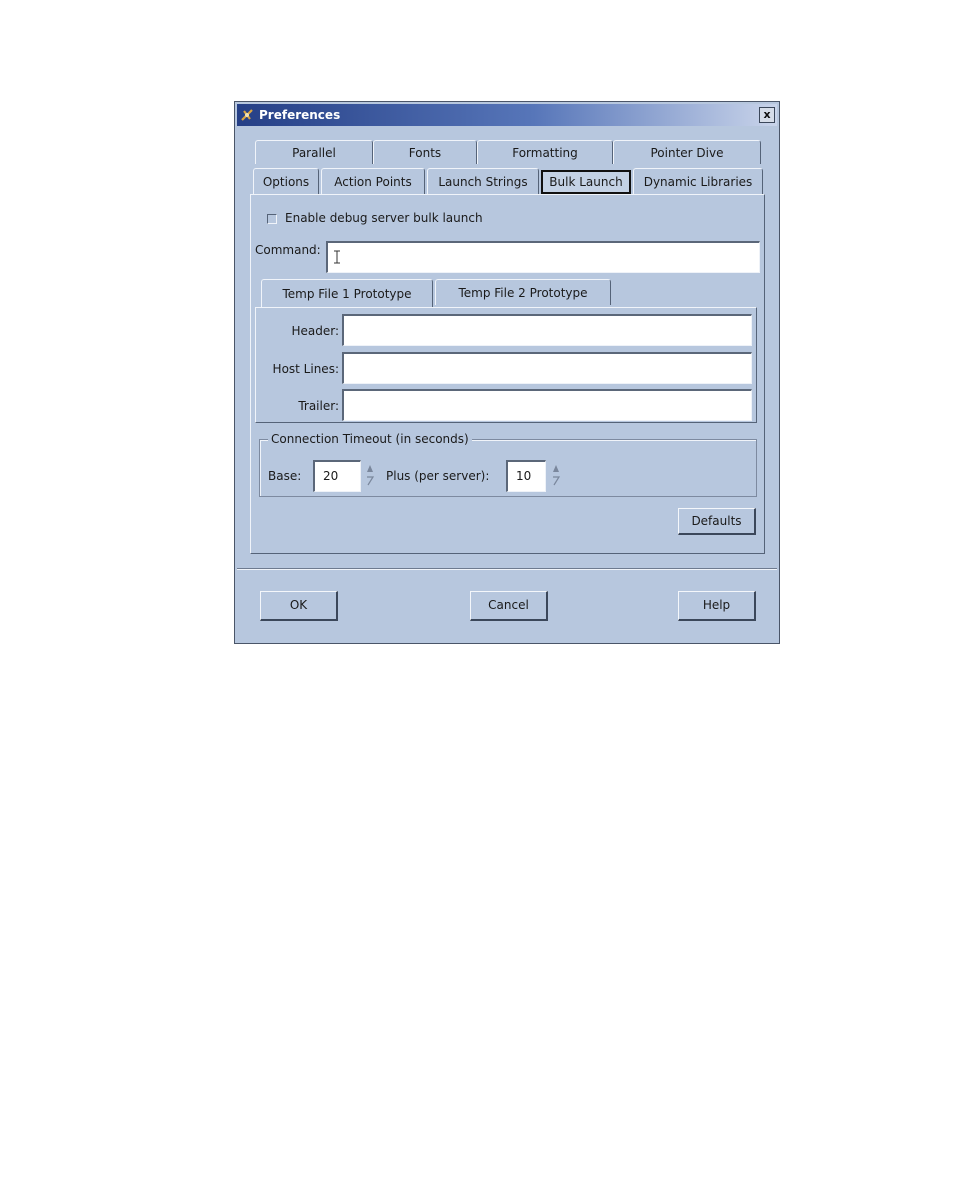 Image resolution: width=954 pixels, height=1183 pixels. I want to click on defaults-button: Defaults, so click(717, 521).